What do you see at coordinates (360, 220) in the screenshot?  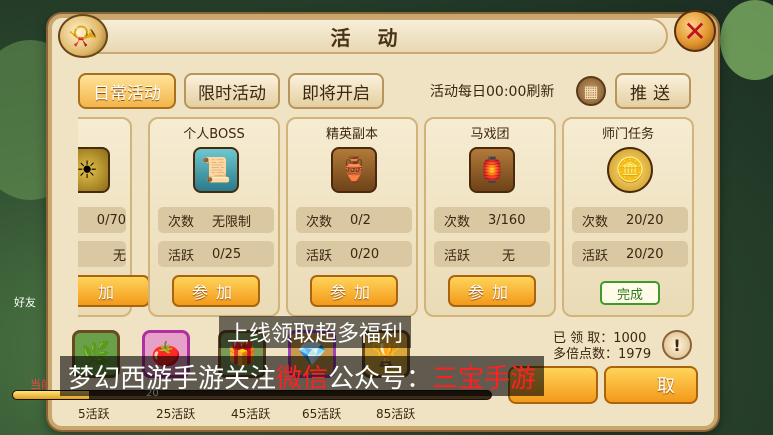 I see `count-value: 0/2` at bounding box center [360, 220].